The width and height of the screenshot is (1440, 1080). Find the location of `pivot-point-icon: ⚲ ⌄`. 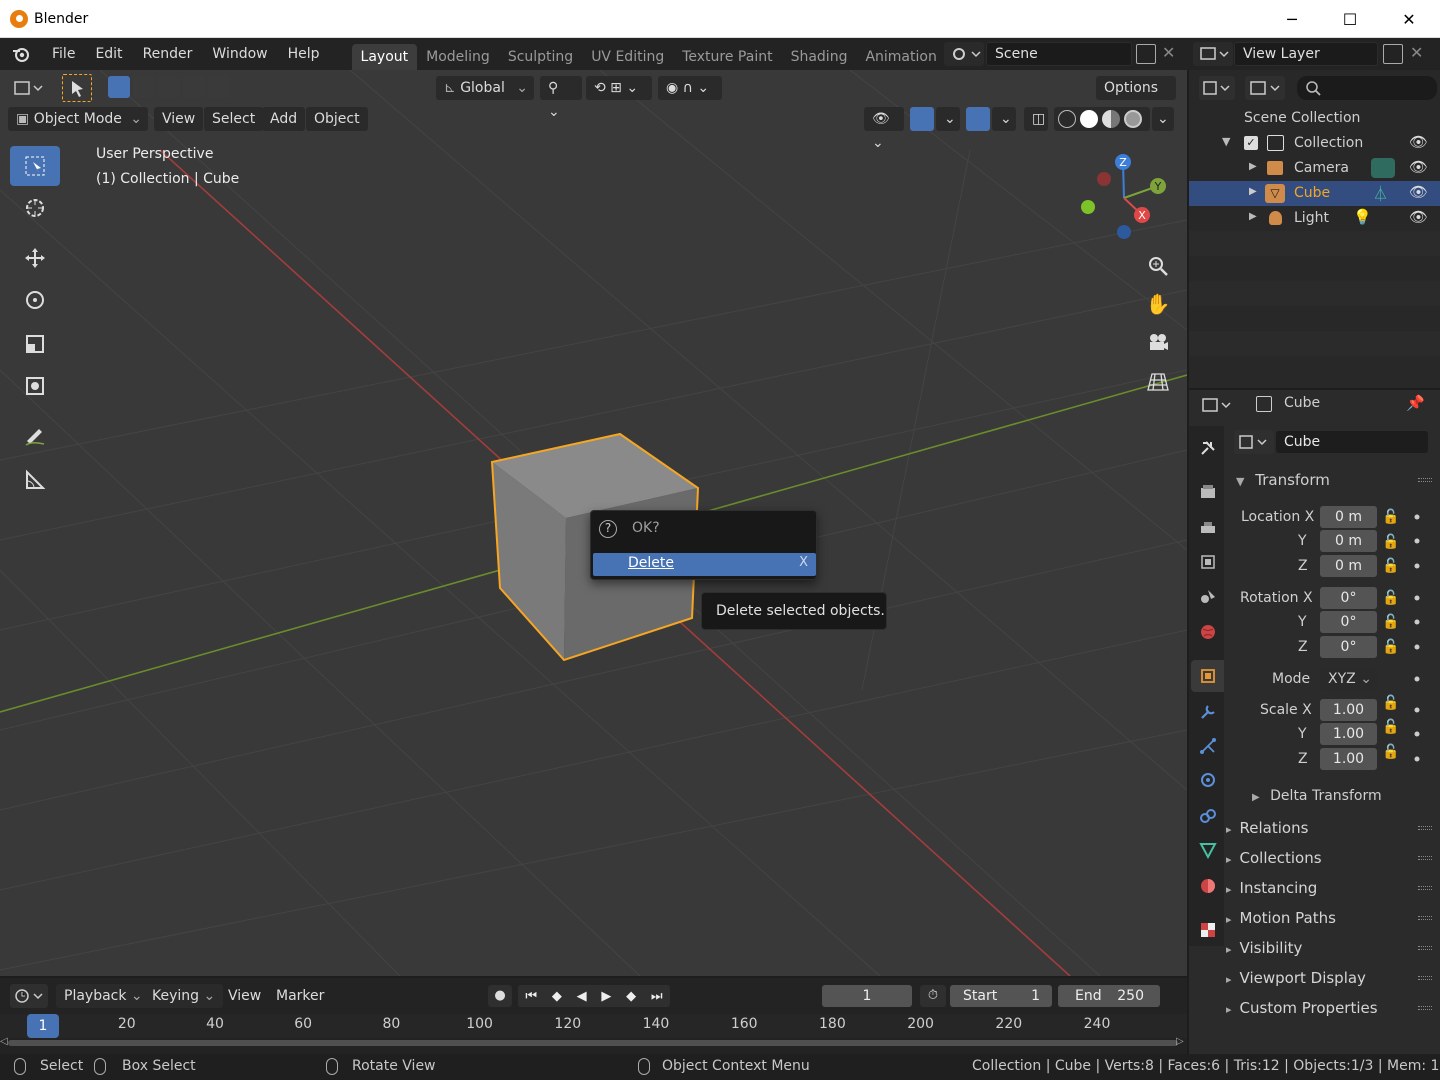

pivot-point-icon: ⚲ ⌄ is located at coordinates (561, 98).